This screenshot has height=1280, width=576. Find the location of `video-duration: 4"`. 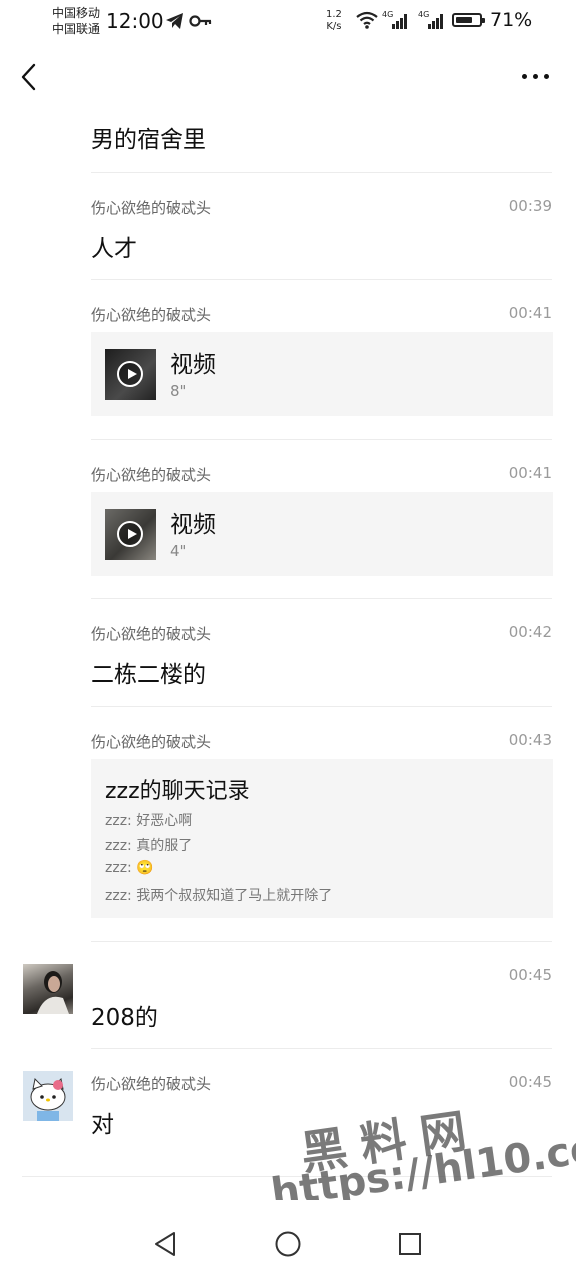

video-duration: 4" is located at coordinates (178, 551).